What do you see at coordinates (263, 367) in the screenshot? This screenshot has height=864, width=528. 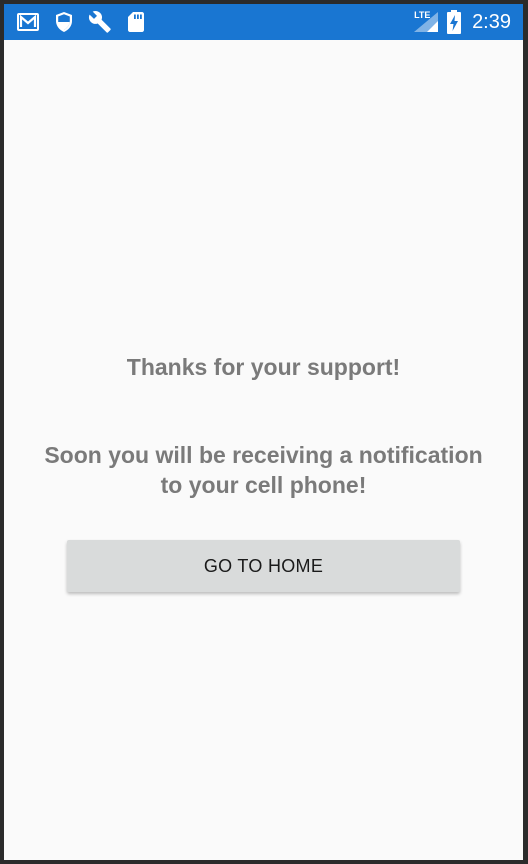 I see `thanks-heading: Thanks for your support!` at bounding box center [263, 367].